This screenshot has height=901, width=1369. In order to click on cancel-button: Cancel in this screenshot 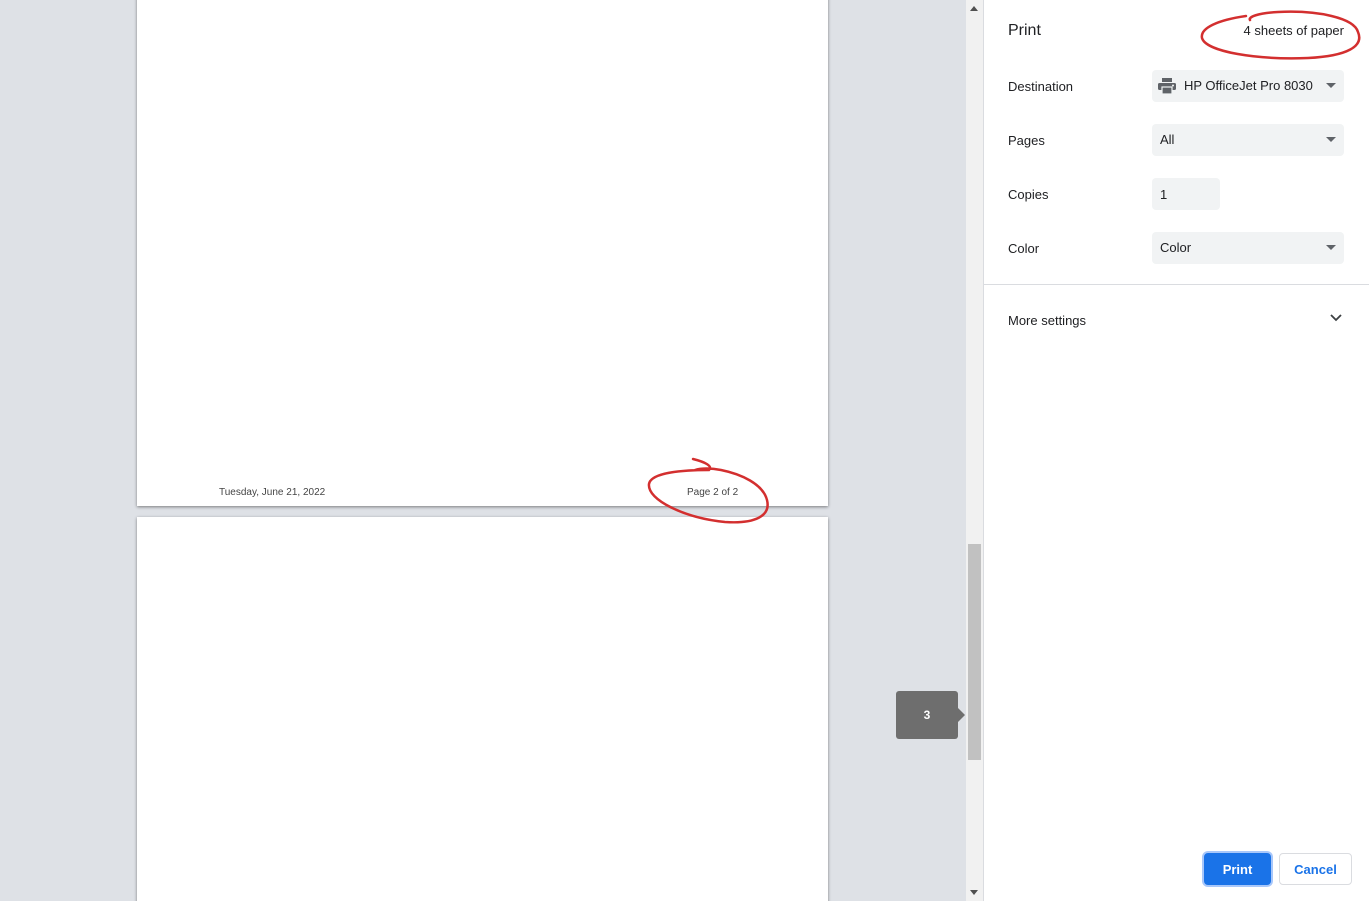, I will do `click(1315, 869)`.